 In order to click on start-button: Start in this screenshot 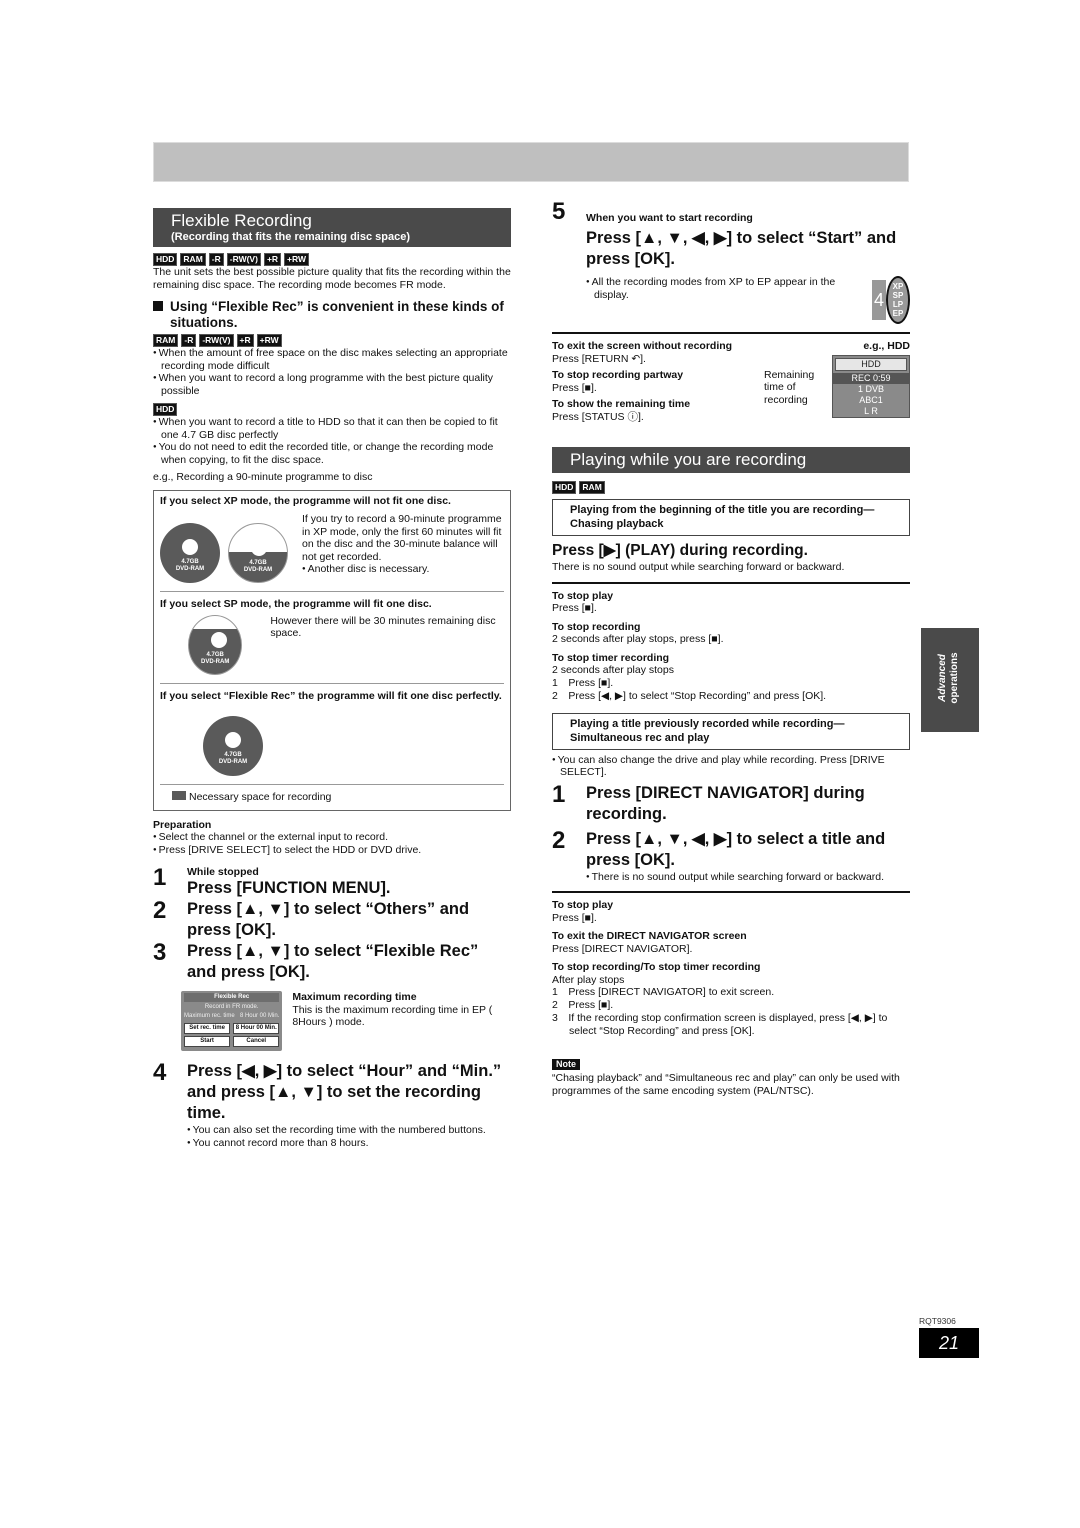, I will do `click(207, 1041)`.